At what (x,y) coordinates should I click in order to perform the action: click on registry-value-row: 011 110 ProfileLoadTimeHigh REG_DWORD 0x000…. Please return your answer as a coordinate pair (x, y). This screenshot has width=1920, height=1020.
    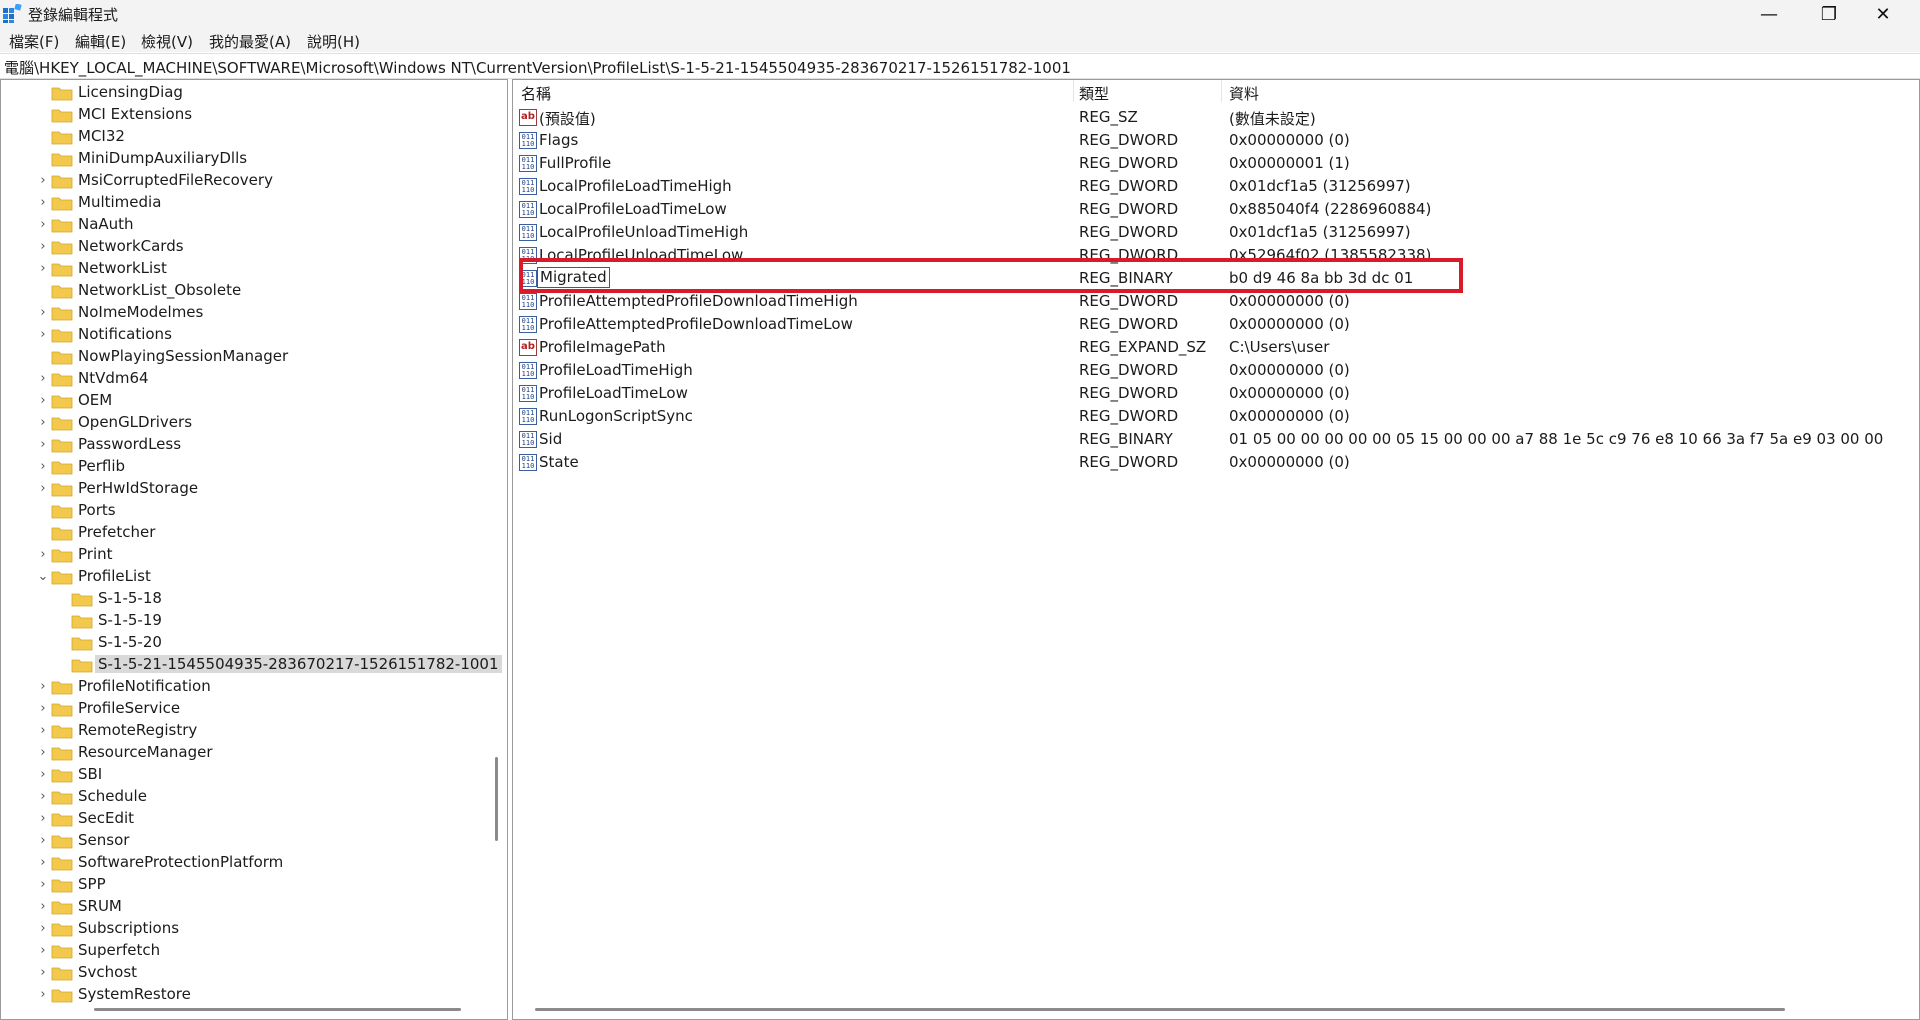
    Looking at the image, I should click on (1216, 370).